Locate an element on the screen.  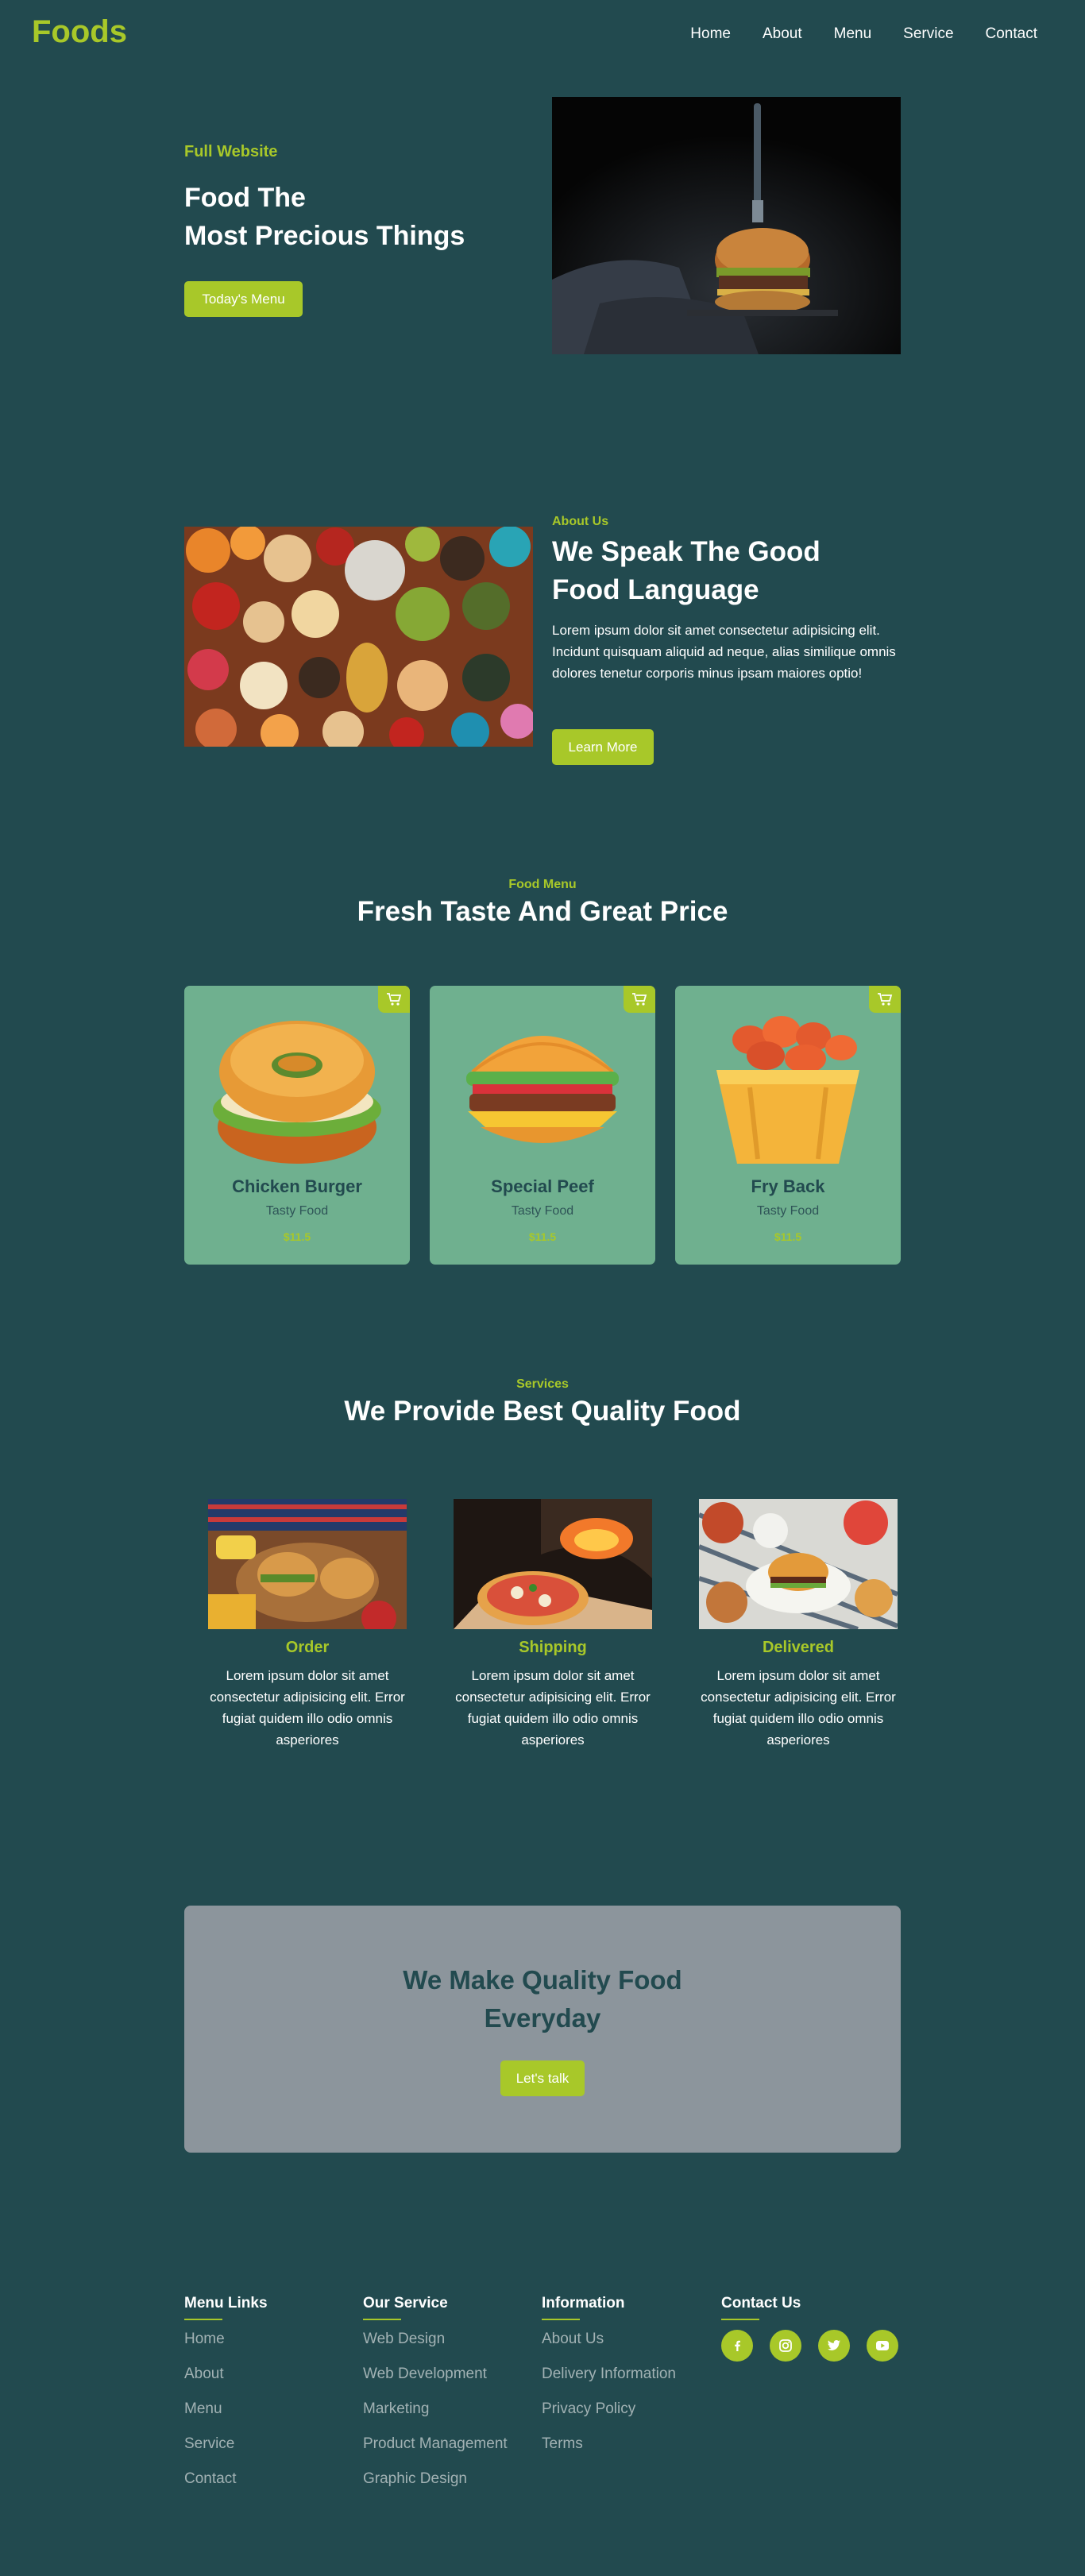
lets-talk-button: Let's talk is located at coordinates (542, 2078).